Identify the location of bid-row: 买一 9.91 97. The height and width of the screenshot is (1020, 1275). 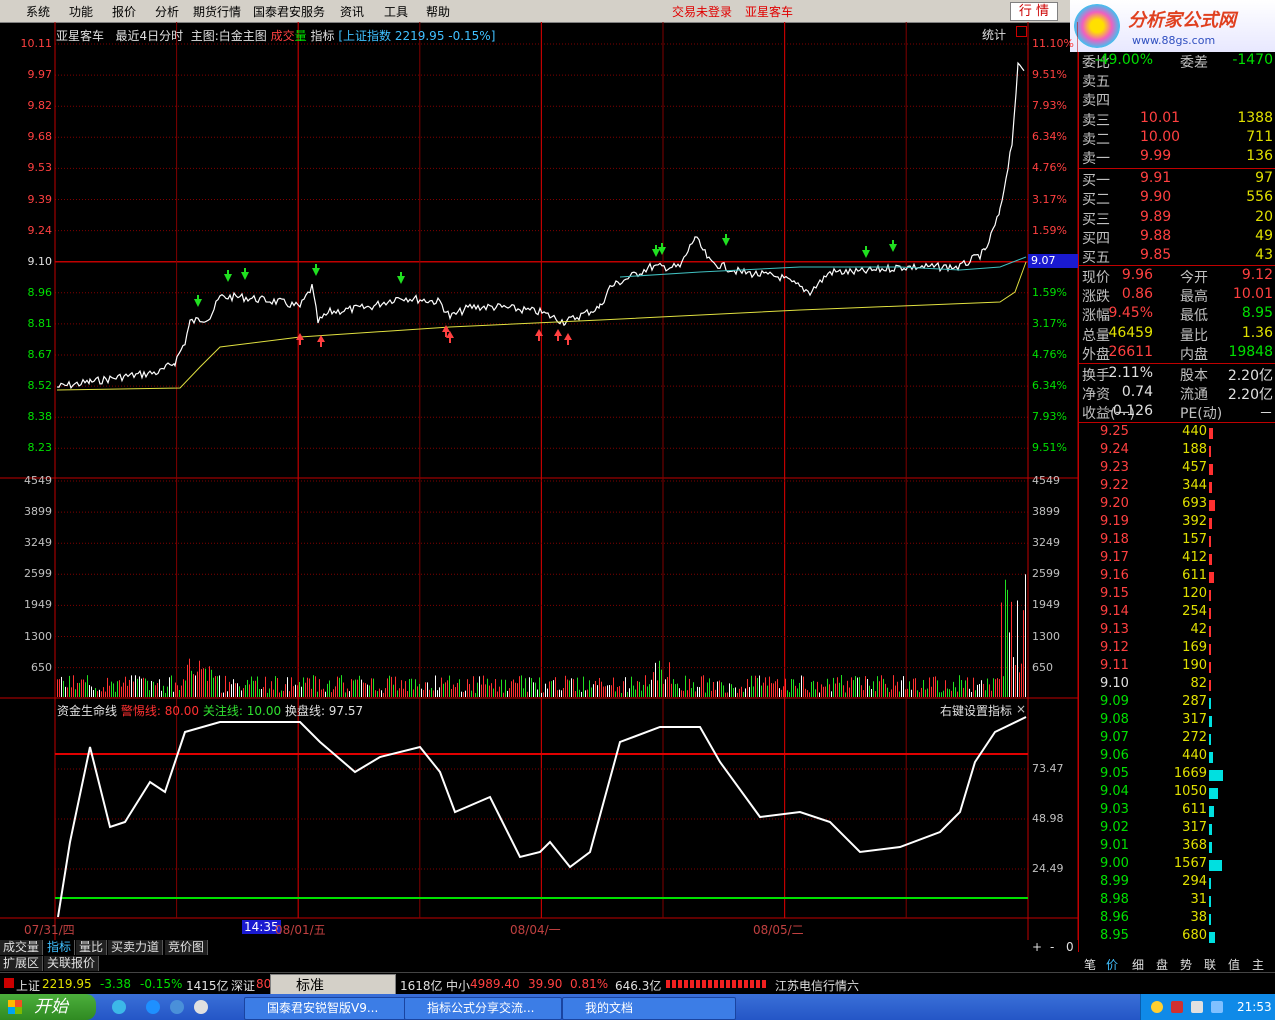
(1176, 179).